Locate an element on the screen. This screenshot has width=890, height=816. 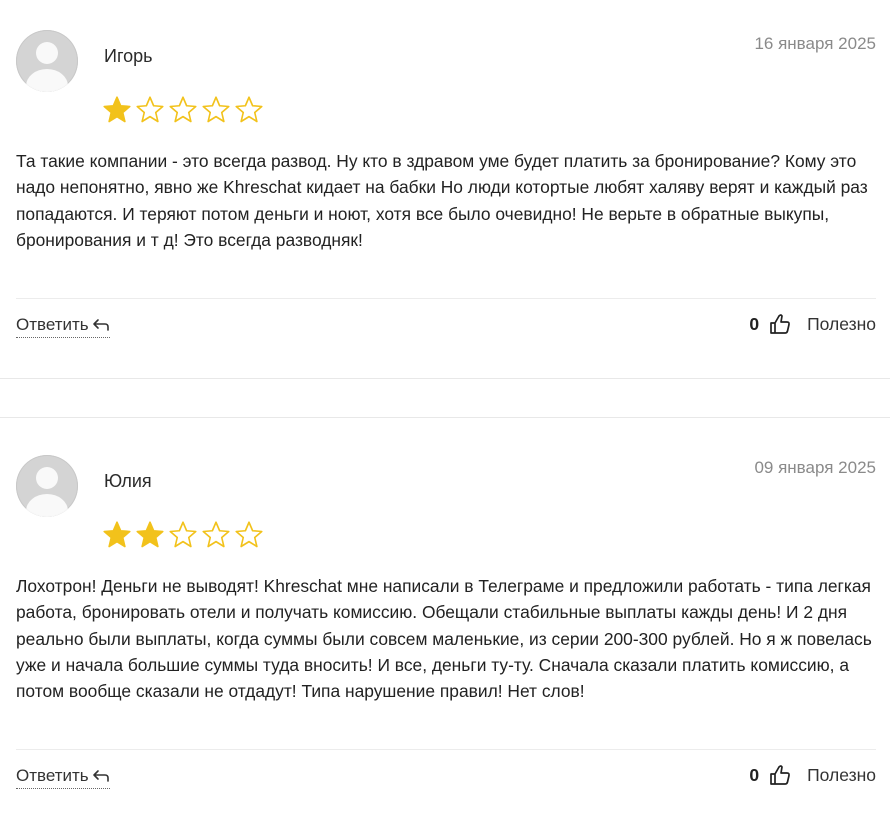
review-author: Игорь is located at coordinates (128, 56).